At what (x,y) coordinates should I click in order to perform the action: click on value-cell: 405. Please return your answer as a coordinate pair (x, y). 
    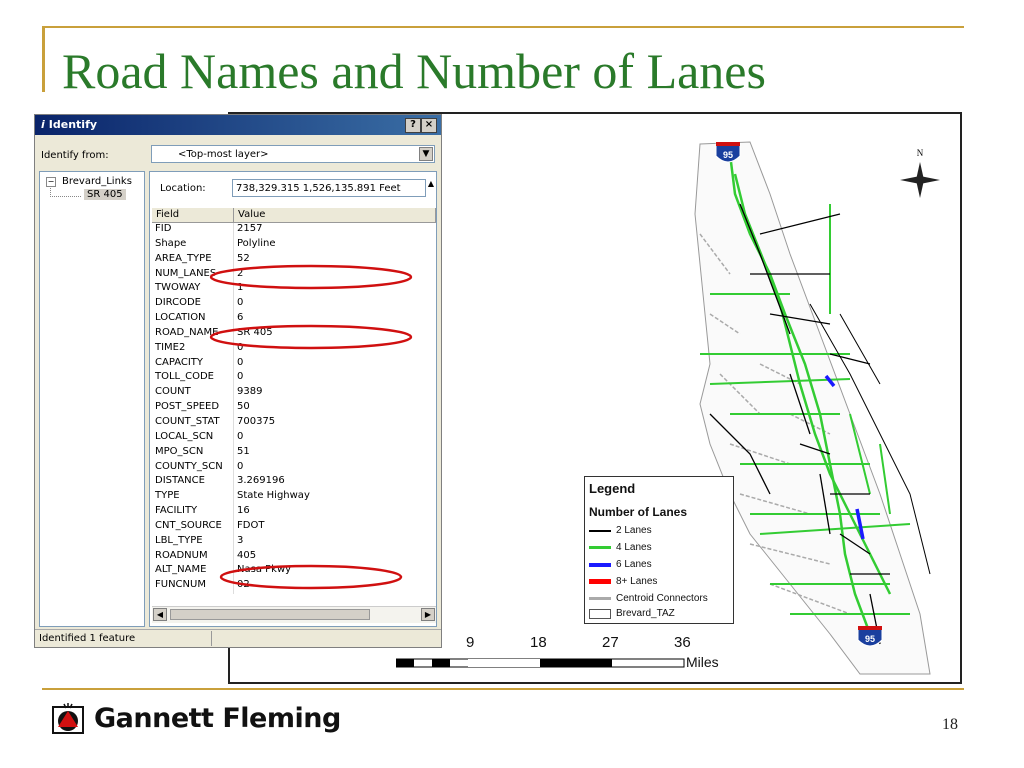
    Looking at the image, I should click on (247, 555).